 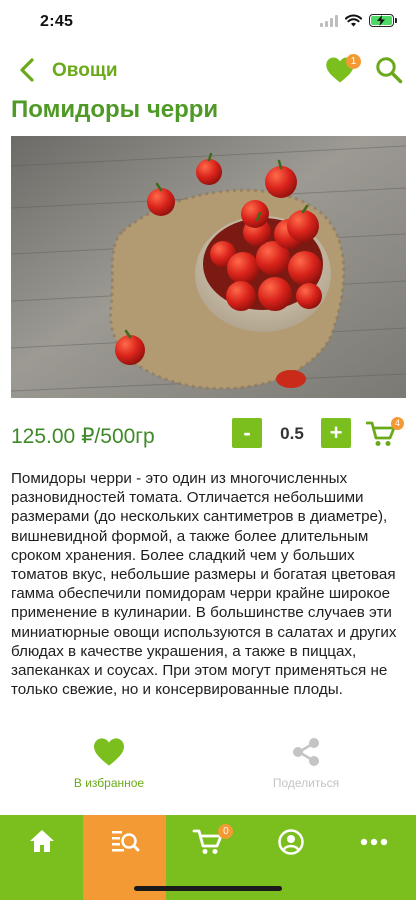 I want to click on cart-count-badge: 4, so click(x=397, y=423).